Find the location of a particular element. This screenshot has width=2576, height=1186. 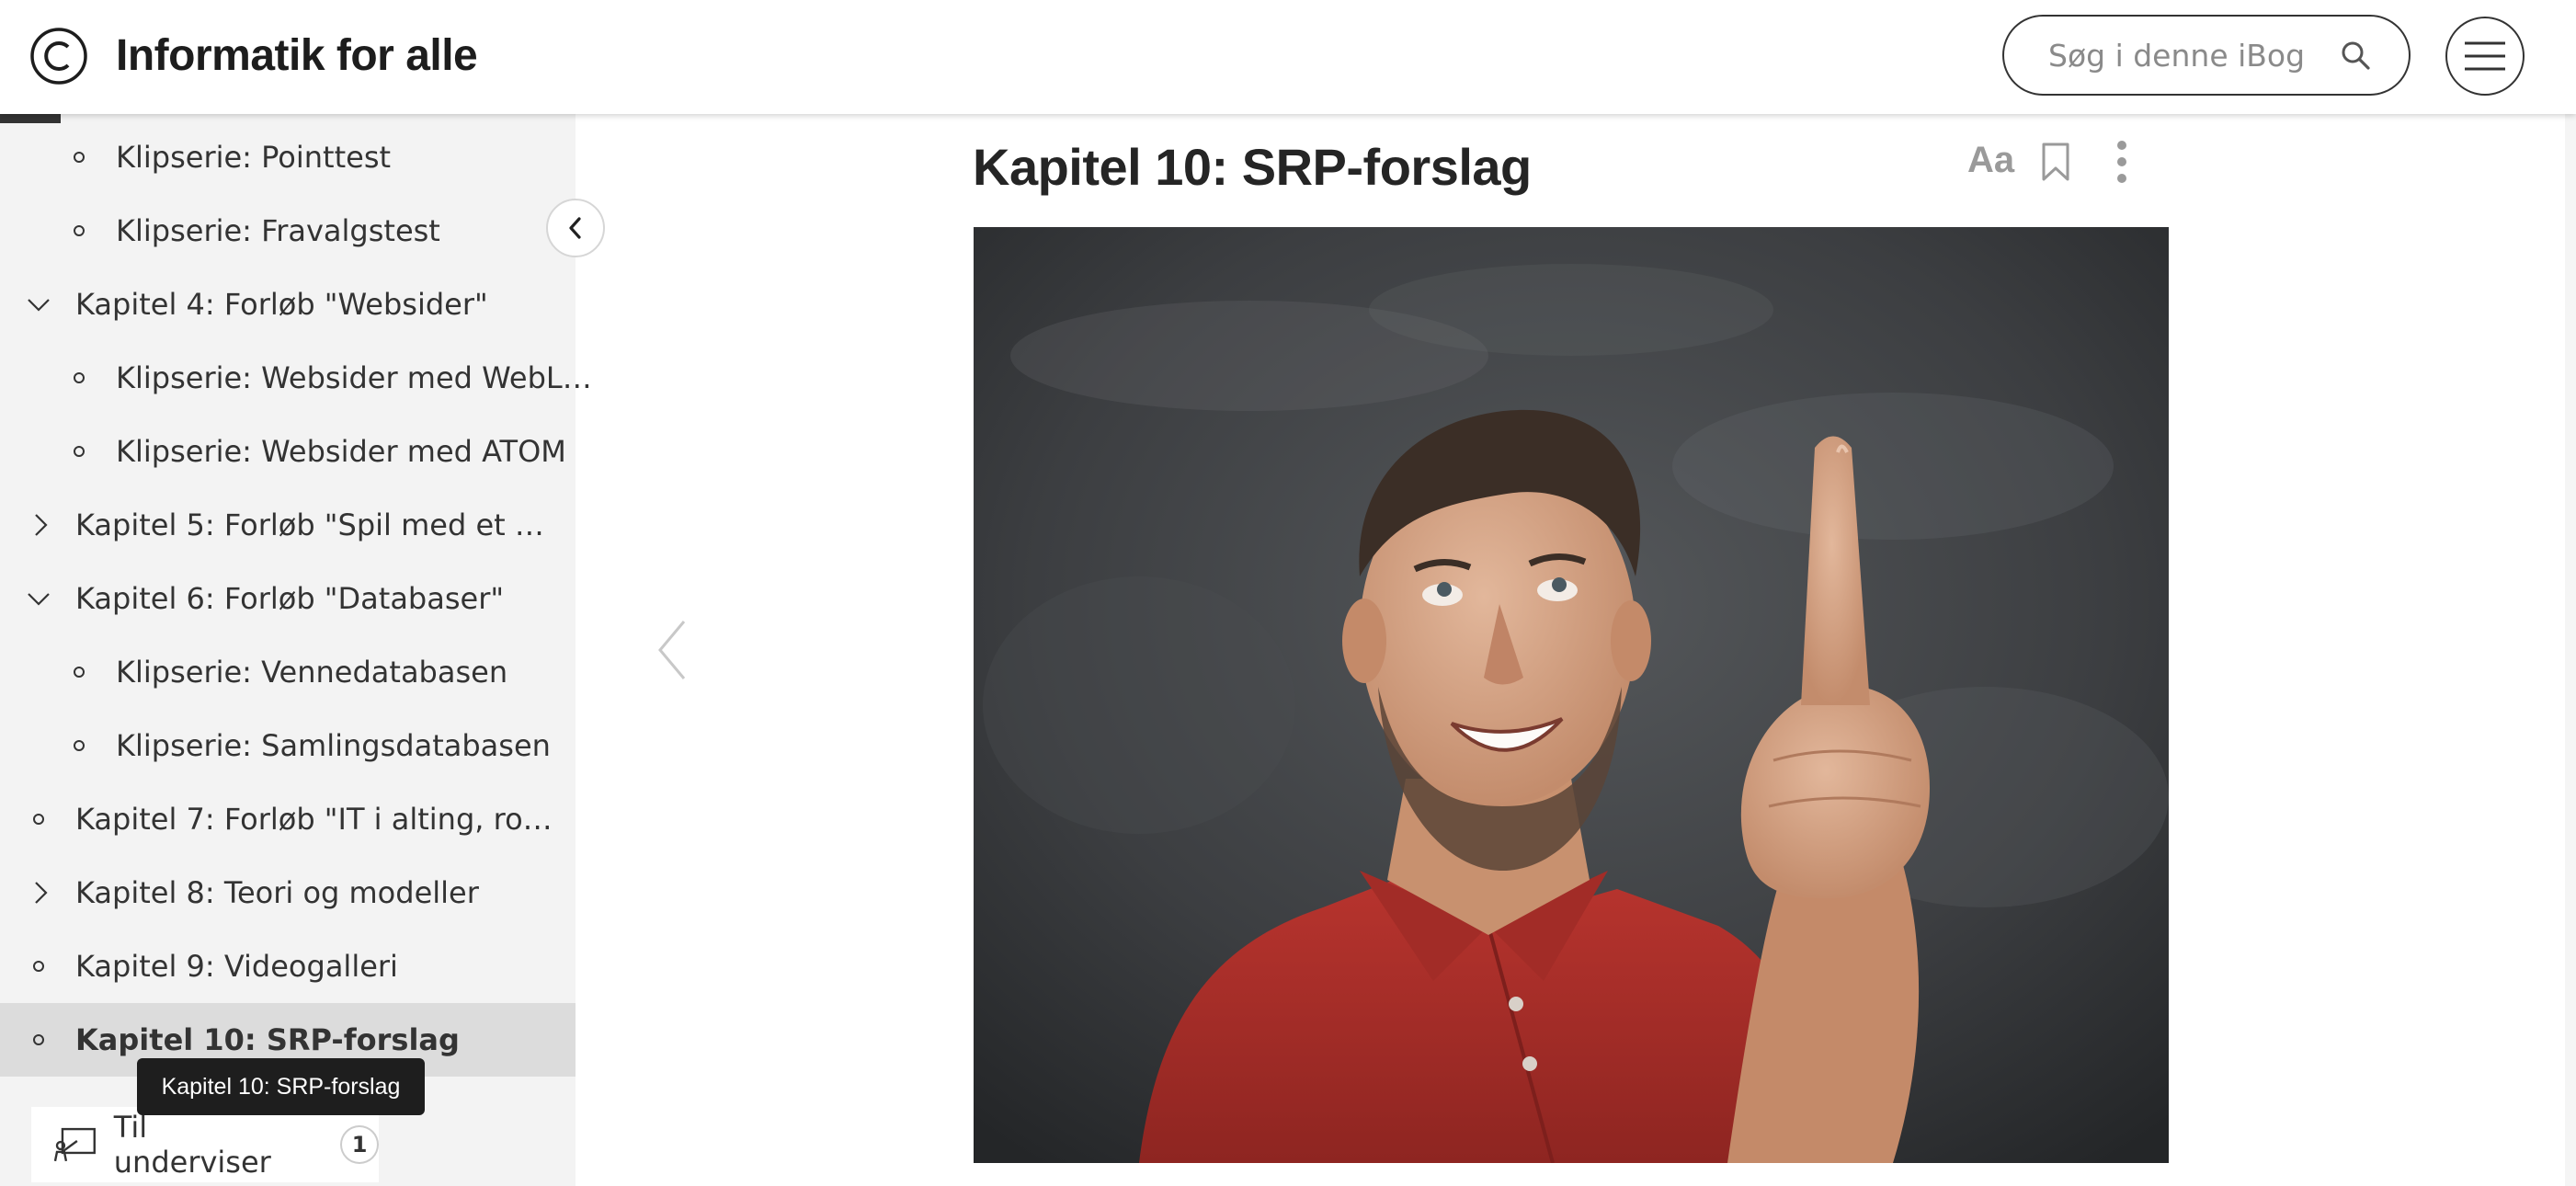

site-title: Informatik for alle is located at coordinates (297, 56).